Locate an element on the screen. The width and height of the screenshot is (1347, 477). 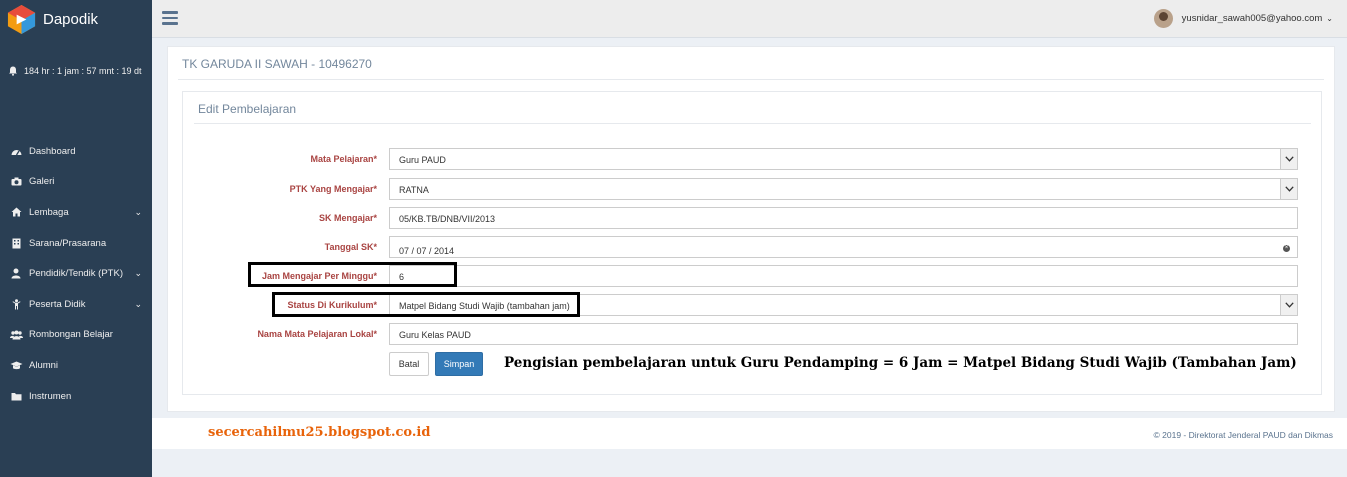
building-icon is located at coordinates (16, 243).